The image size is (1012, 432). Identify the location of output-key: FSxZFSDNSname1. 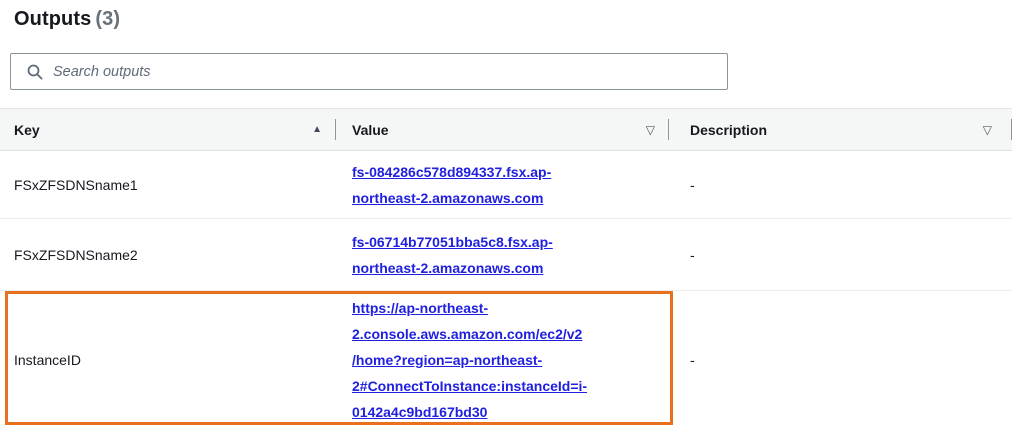
(76, 184).